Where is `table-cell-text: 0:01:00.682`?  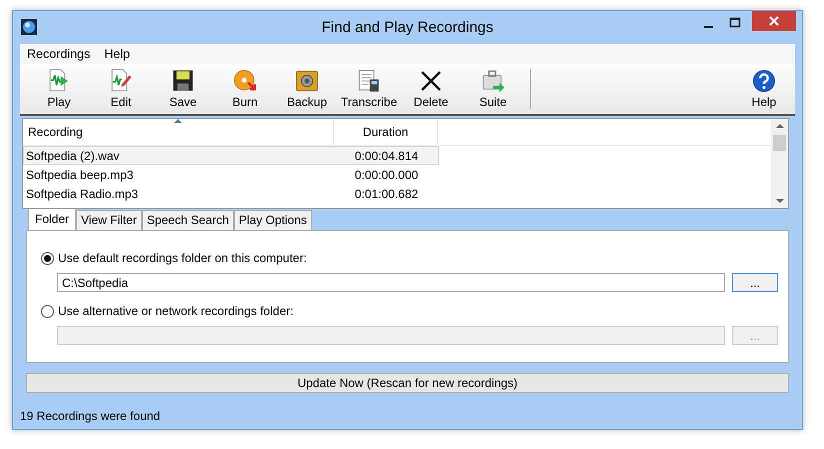
table-cell-text: 0:01:00.682 is located at coordinates (387, 193).